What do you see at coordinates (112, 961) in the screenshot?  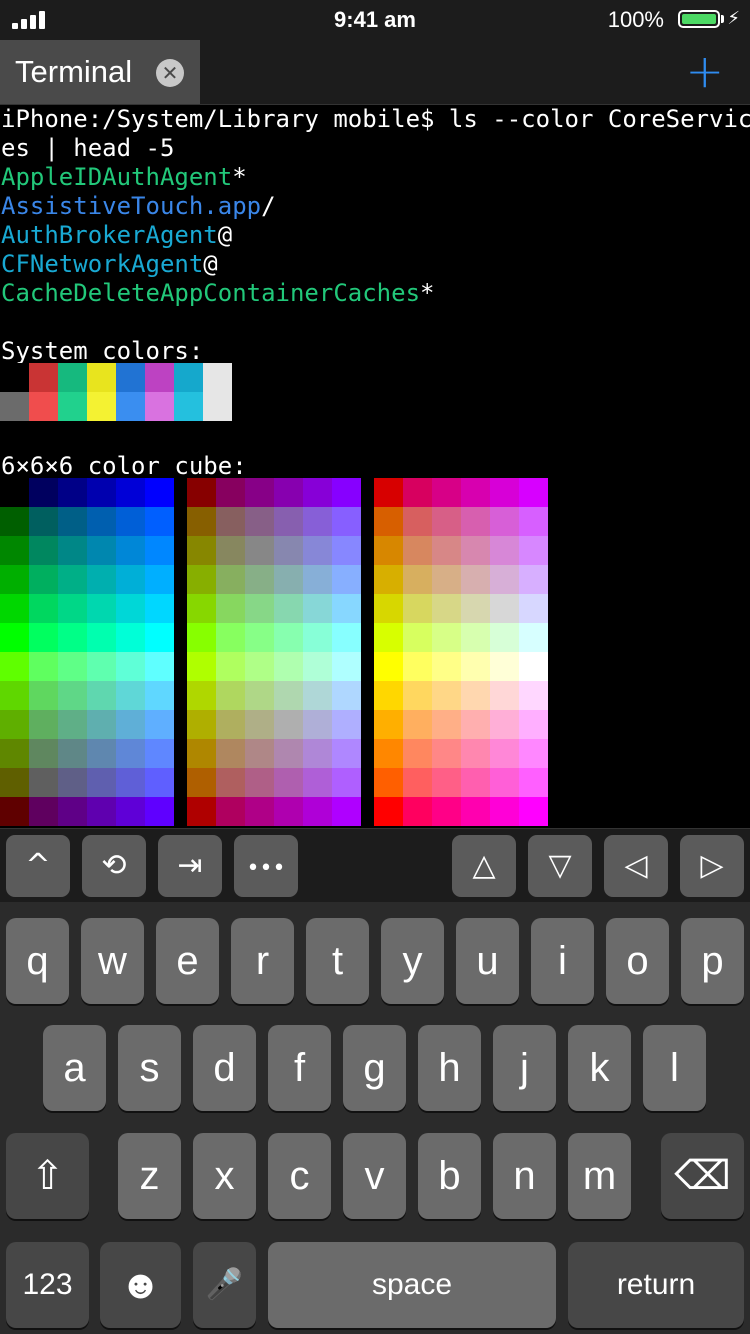 I see `key-w: w` at bounding box center [112, 961].